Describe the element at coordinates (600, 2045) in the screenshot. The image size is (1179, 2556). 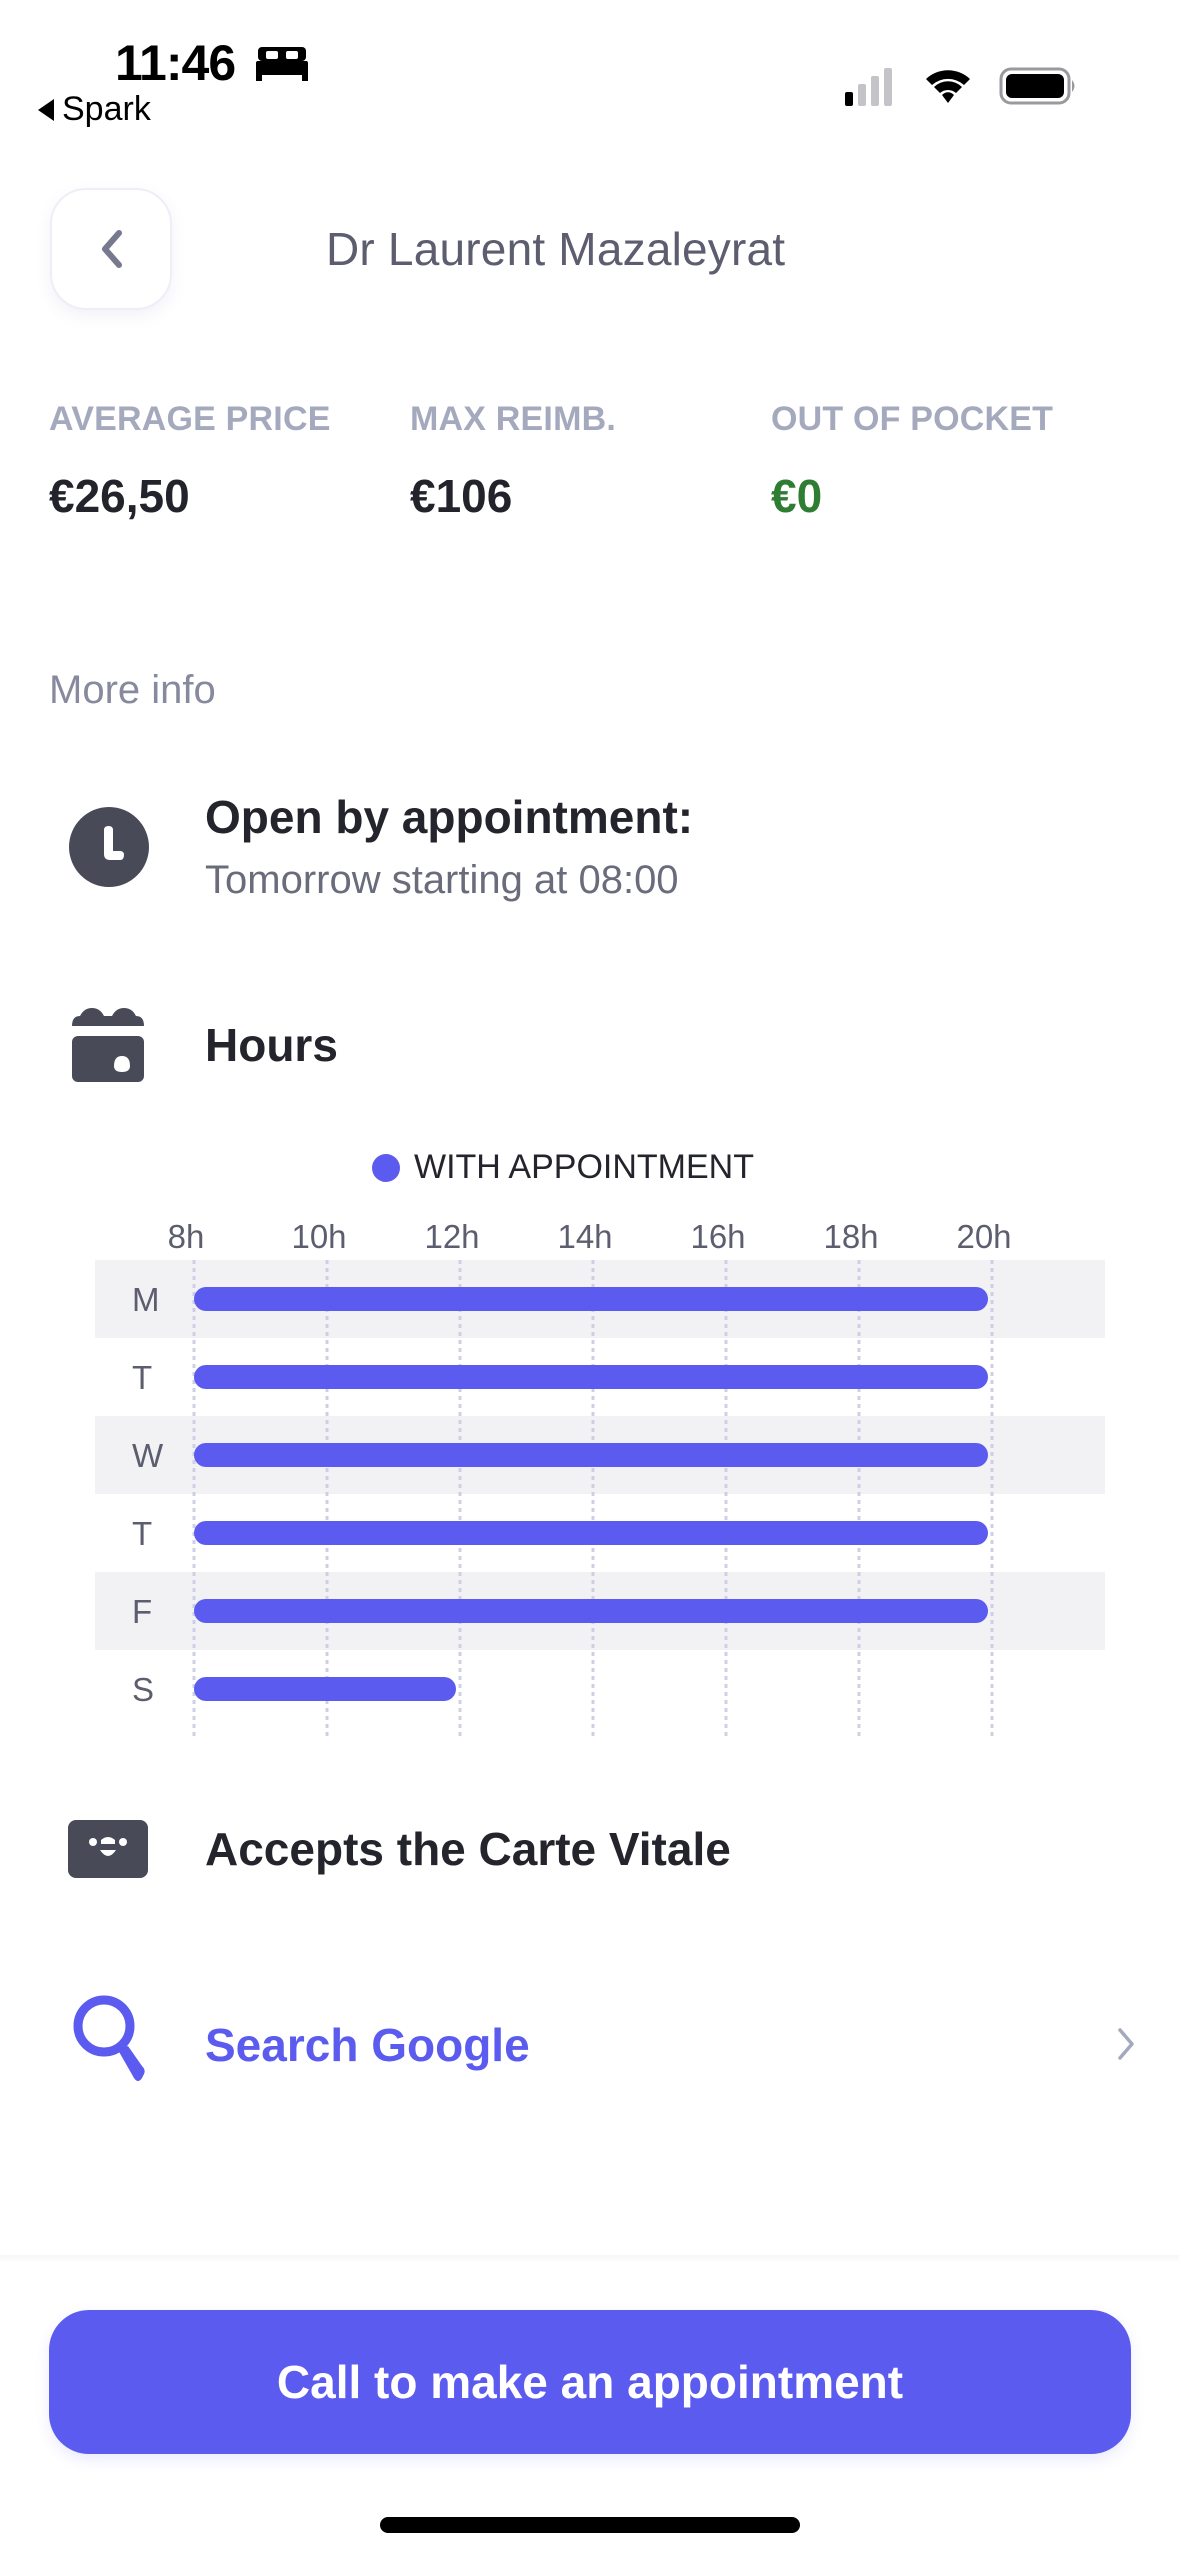
I see `search-google-row: Search Google` at that location.